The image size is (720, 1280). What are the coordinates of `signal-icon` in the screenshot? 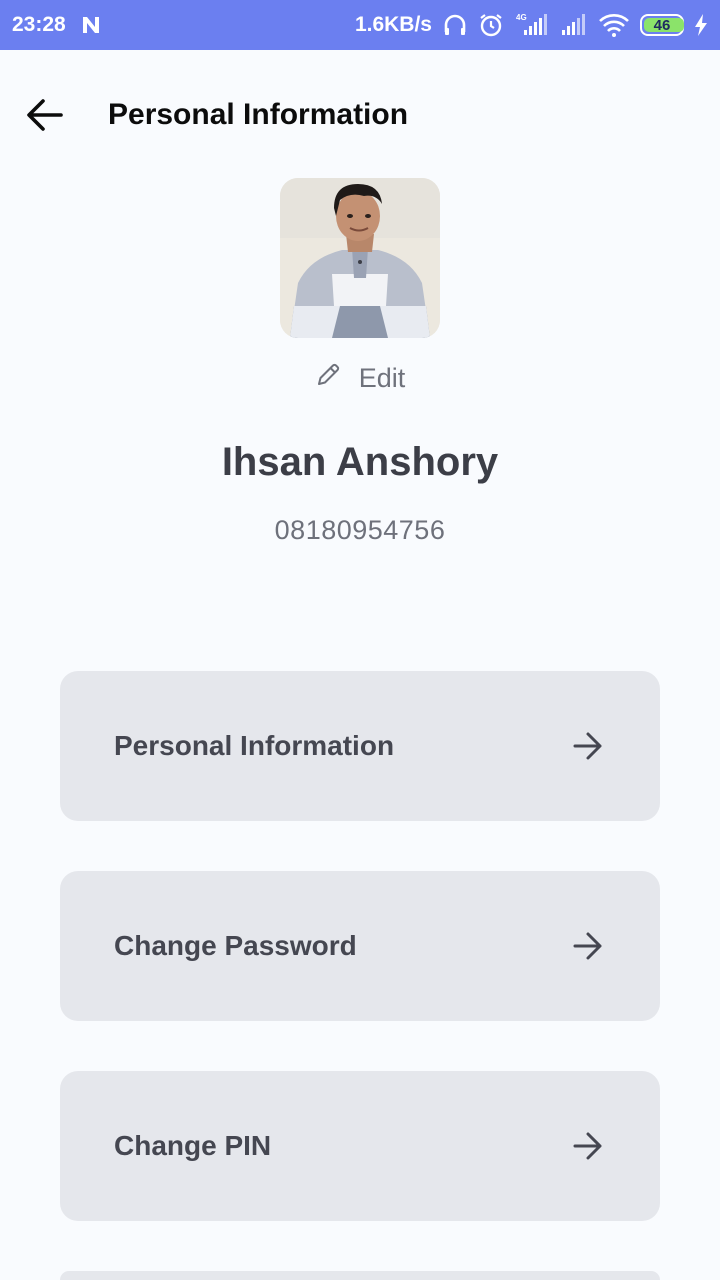 It's located at (574, 25).